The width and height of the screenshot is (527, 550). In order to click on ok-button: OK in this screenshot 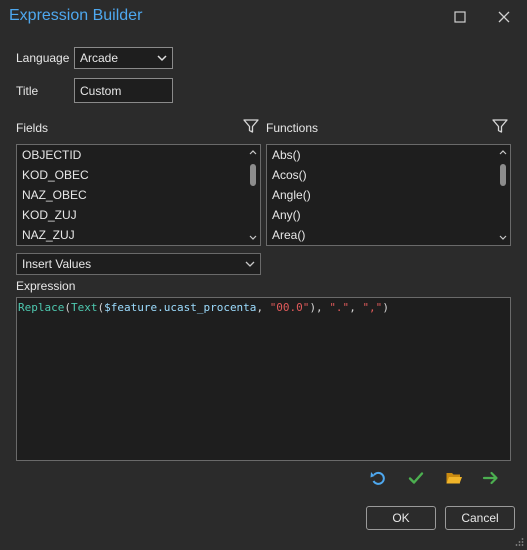, I will do `click(401, 518)`.